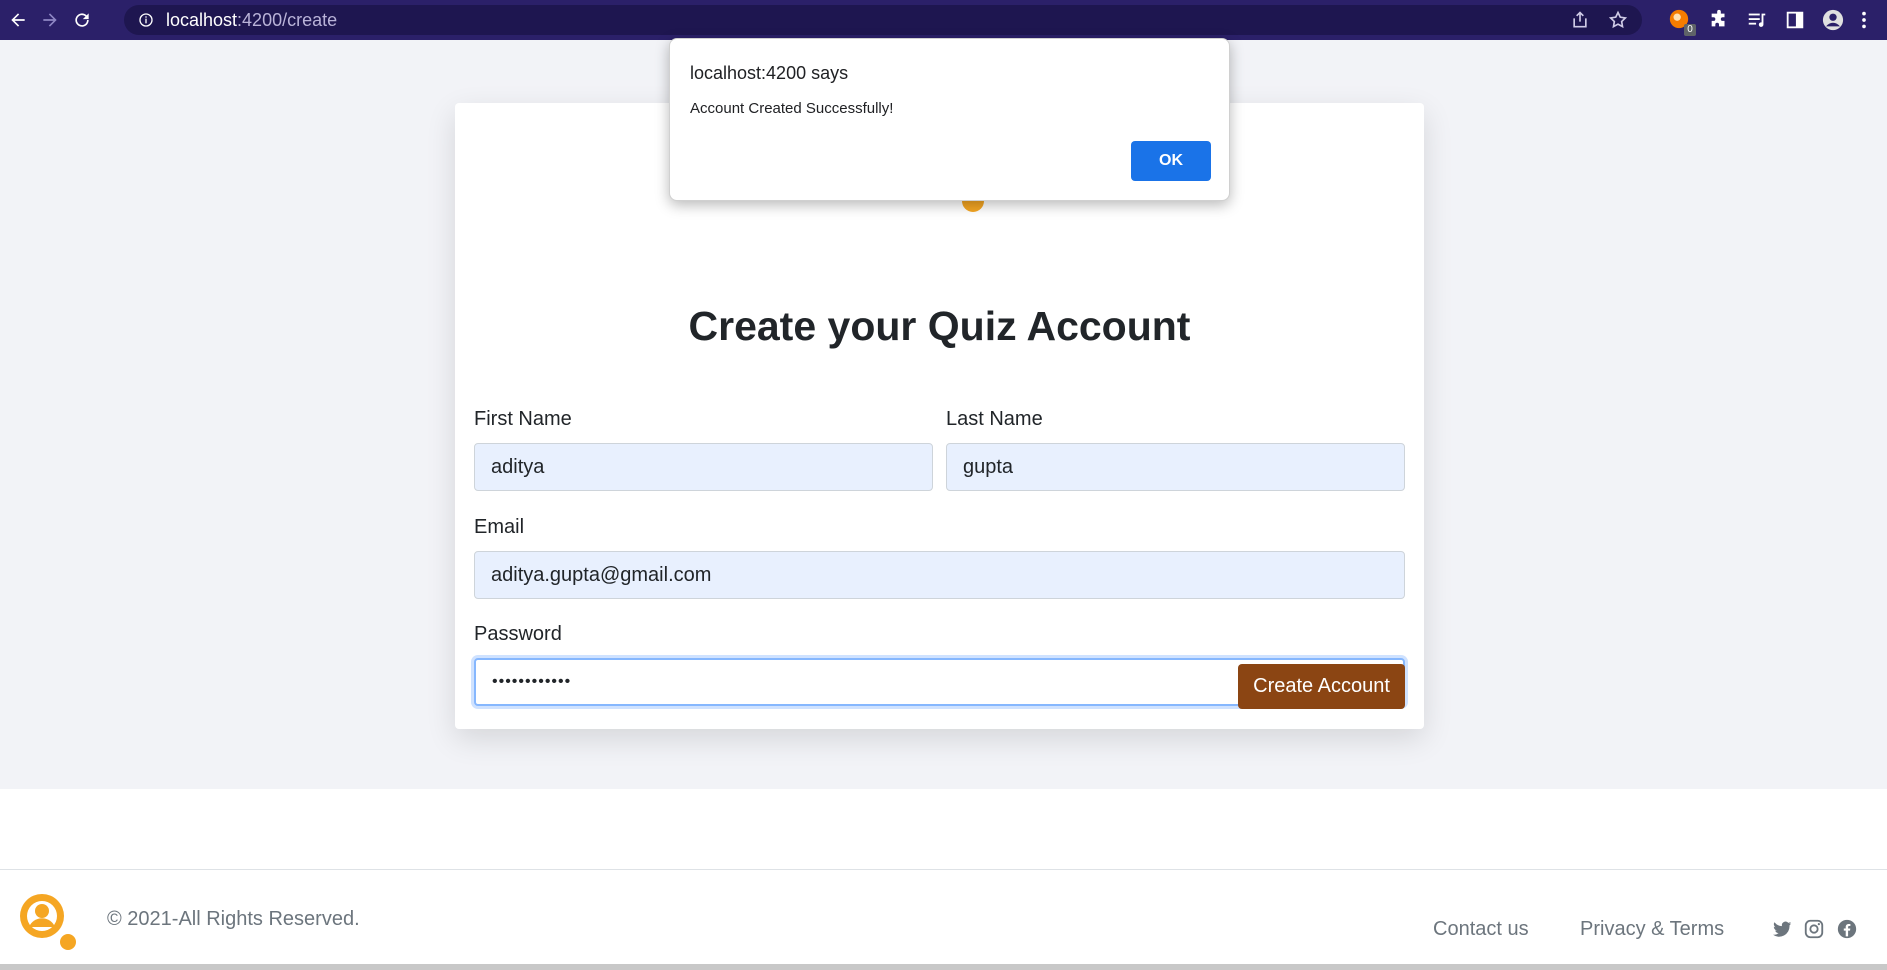 This screenshot has width=1887, height=970. What do you see at coordinates (1481, 929) in the screenshot?
I see `contact-us-link: Contact us` at bounding box center [1481, 929].